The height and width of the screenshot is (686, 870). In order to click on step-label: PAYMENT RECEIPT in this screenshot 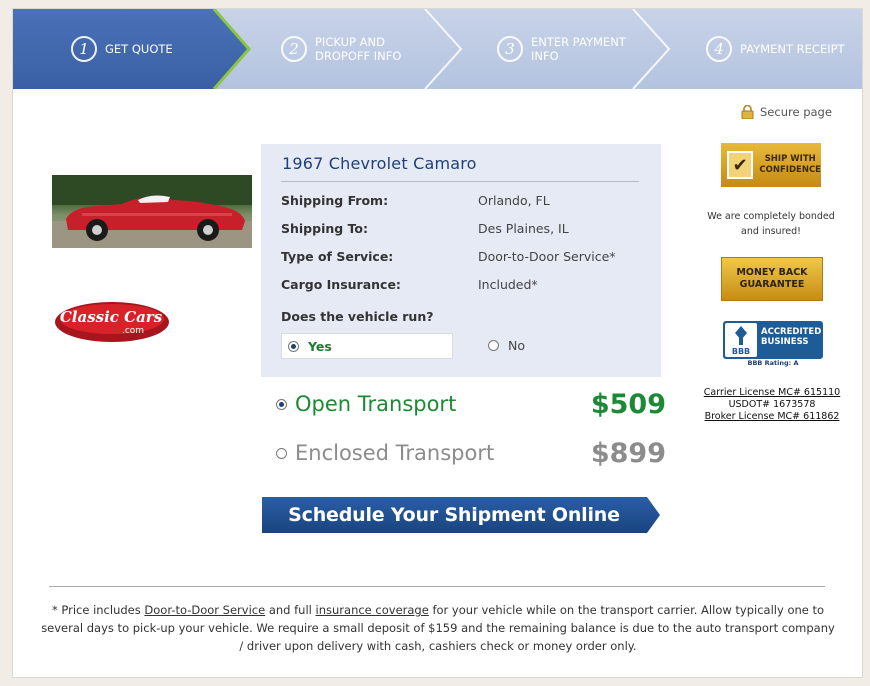, I will do `click(792, 49)`.